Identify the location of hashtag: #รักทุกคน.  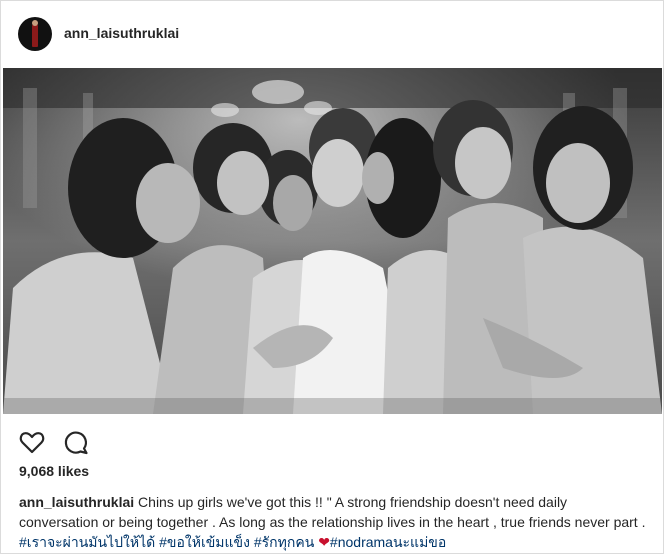
(284, 542).